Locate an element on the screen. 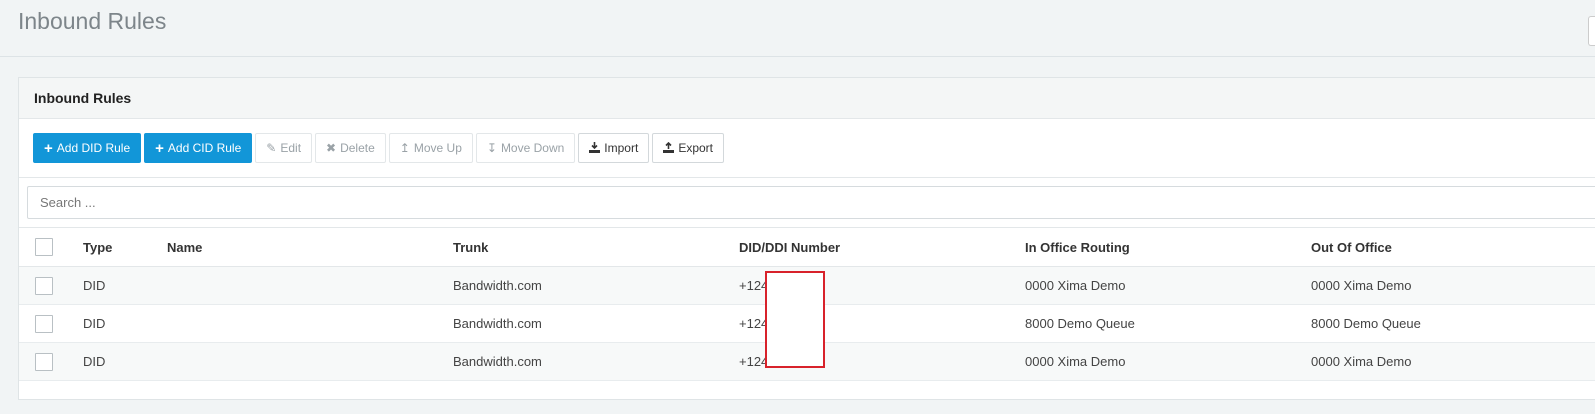 This screenshot has height=414, width=1595. col-trunk: Trunk is located at coordinates (596, 247).